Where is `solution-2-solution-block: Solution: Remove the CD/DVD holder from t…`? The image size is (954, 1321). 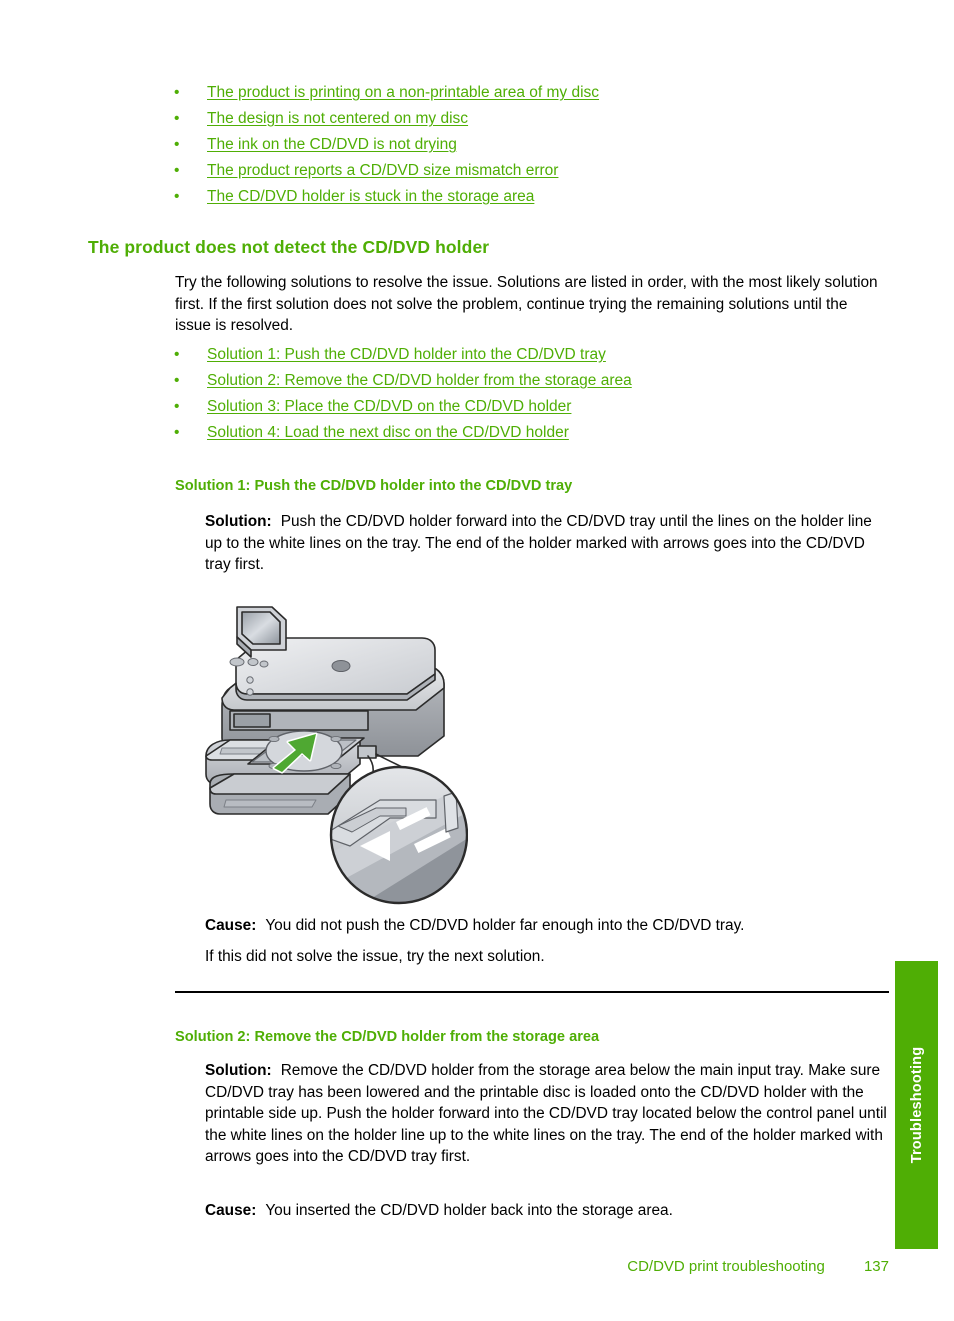
solution-2-solution-block: Solution: Remove the CD/DVD holder from t… is located at coordinates (546, 1114).